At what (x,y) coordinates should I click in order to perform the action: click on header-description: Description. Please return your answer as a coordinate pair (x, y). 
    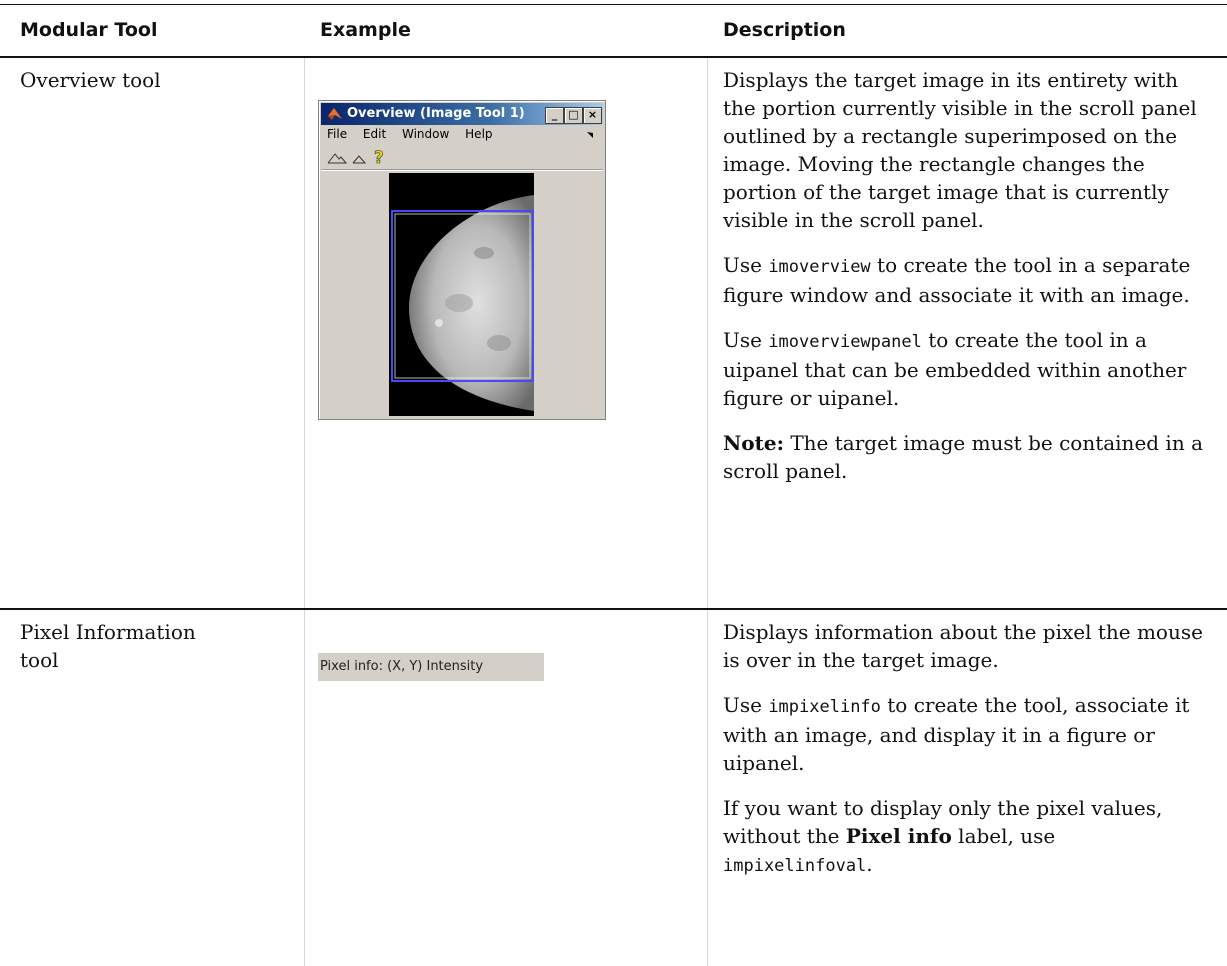
    Looking at the image, I should click on (784, 30).